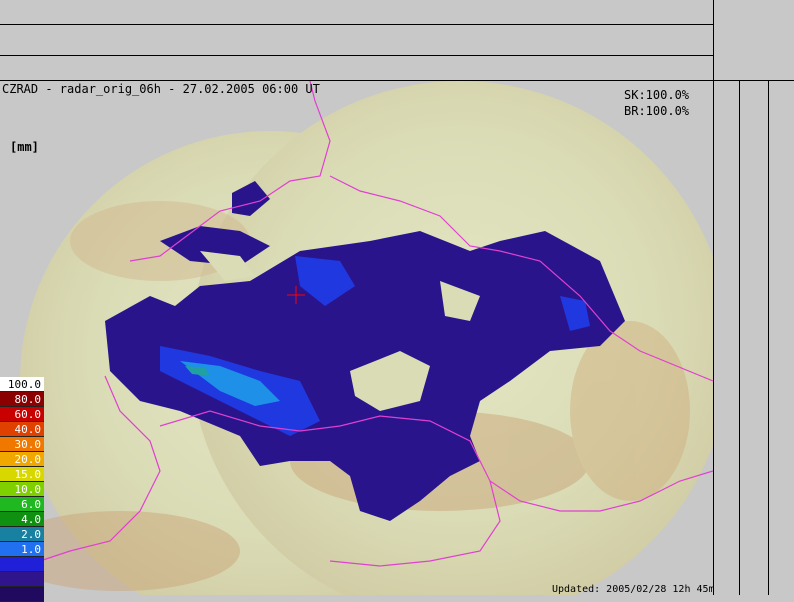 The width and height of the screenshot is (794, 602). I want to click on legend-entry: 6.0, so click(22, 504).